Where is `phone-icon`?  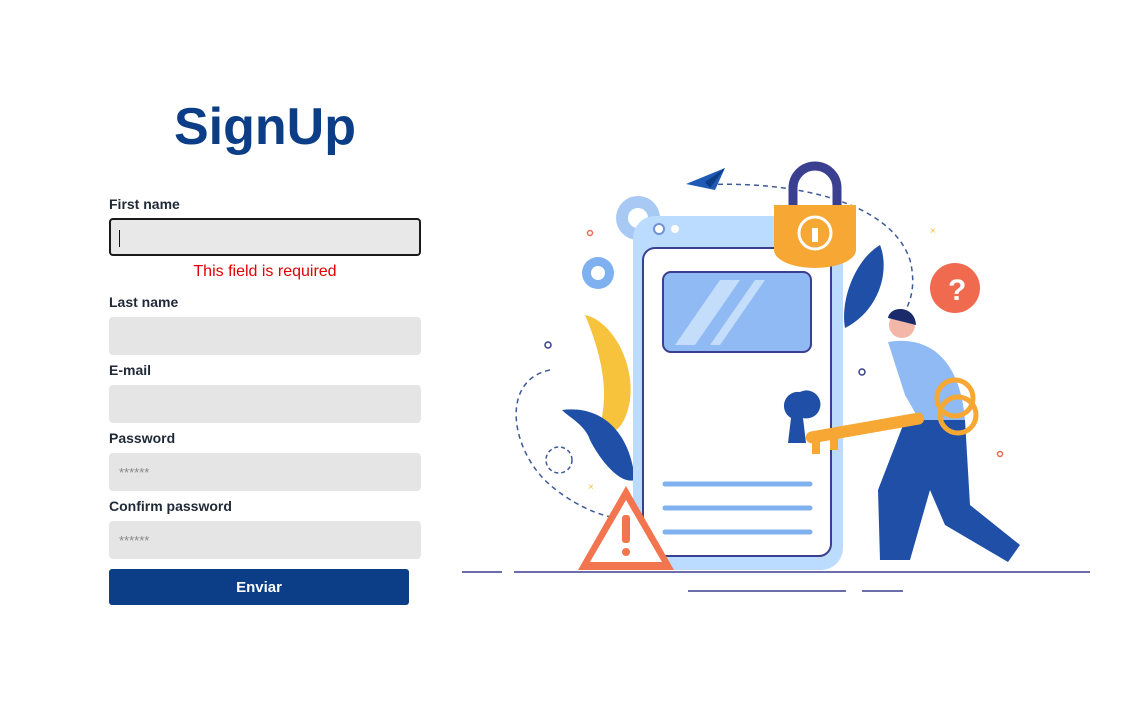 phone-icon is located at coordinates (738, 393).